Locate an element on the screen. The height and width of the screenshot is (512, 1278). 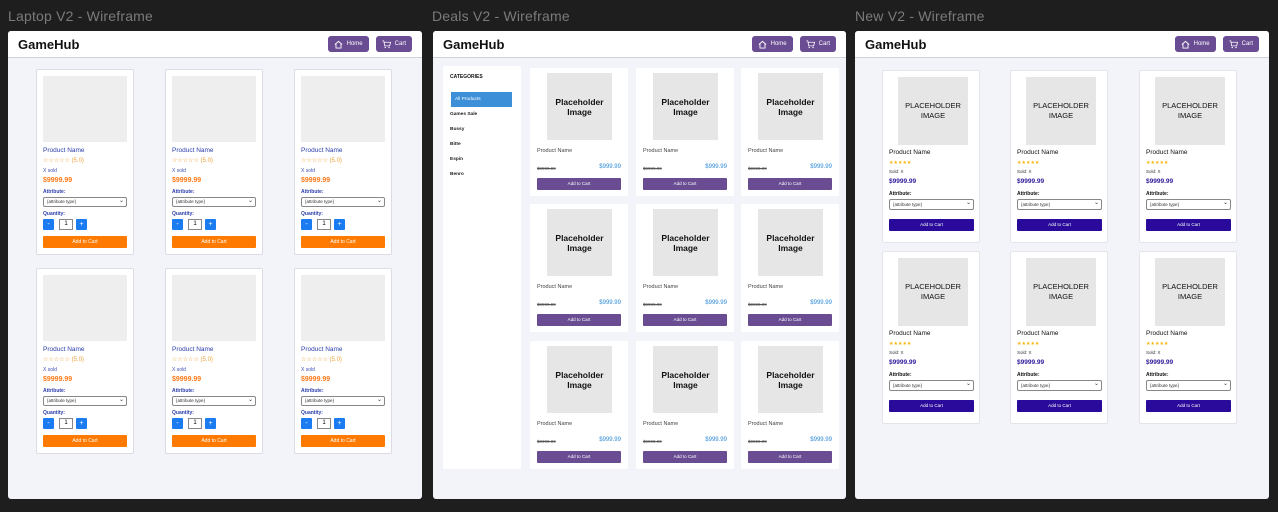
sale-price: $999.99 is located at coordinates (821, 167).